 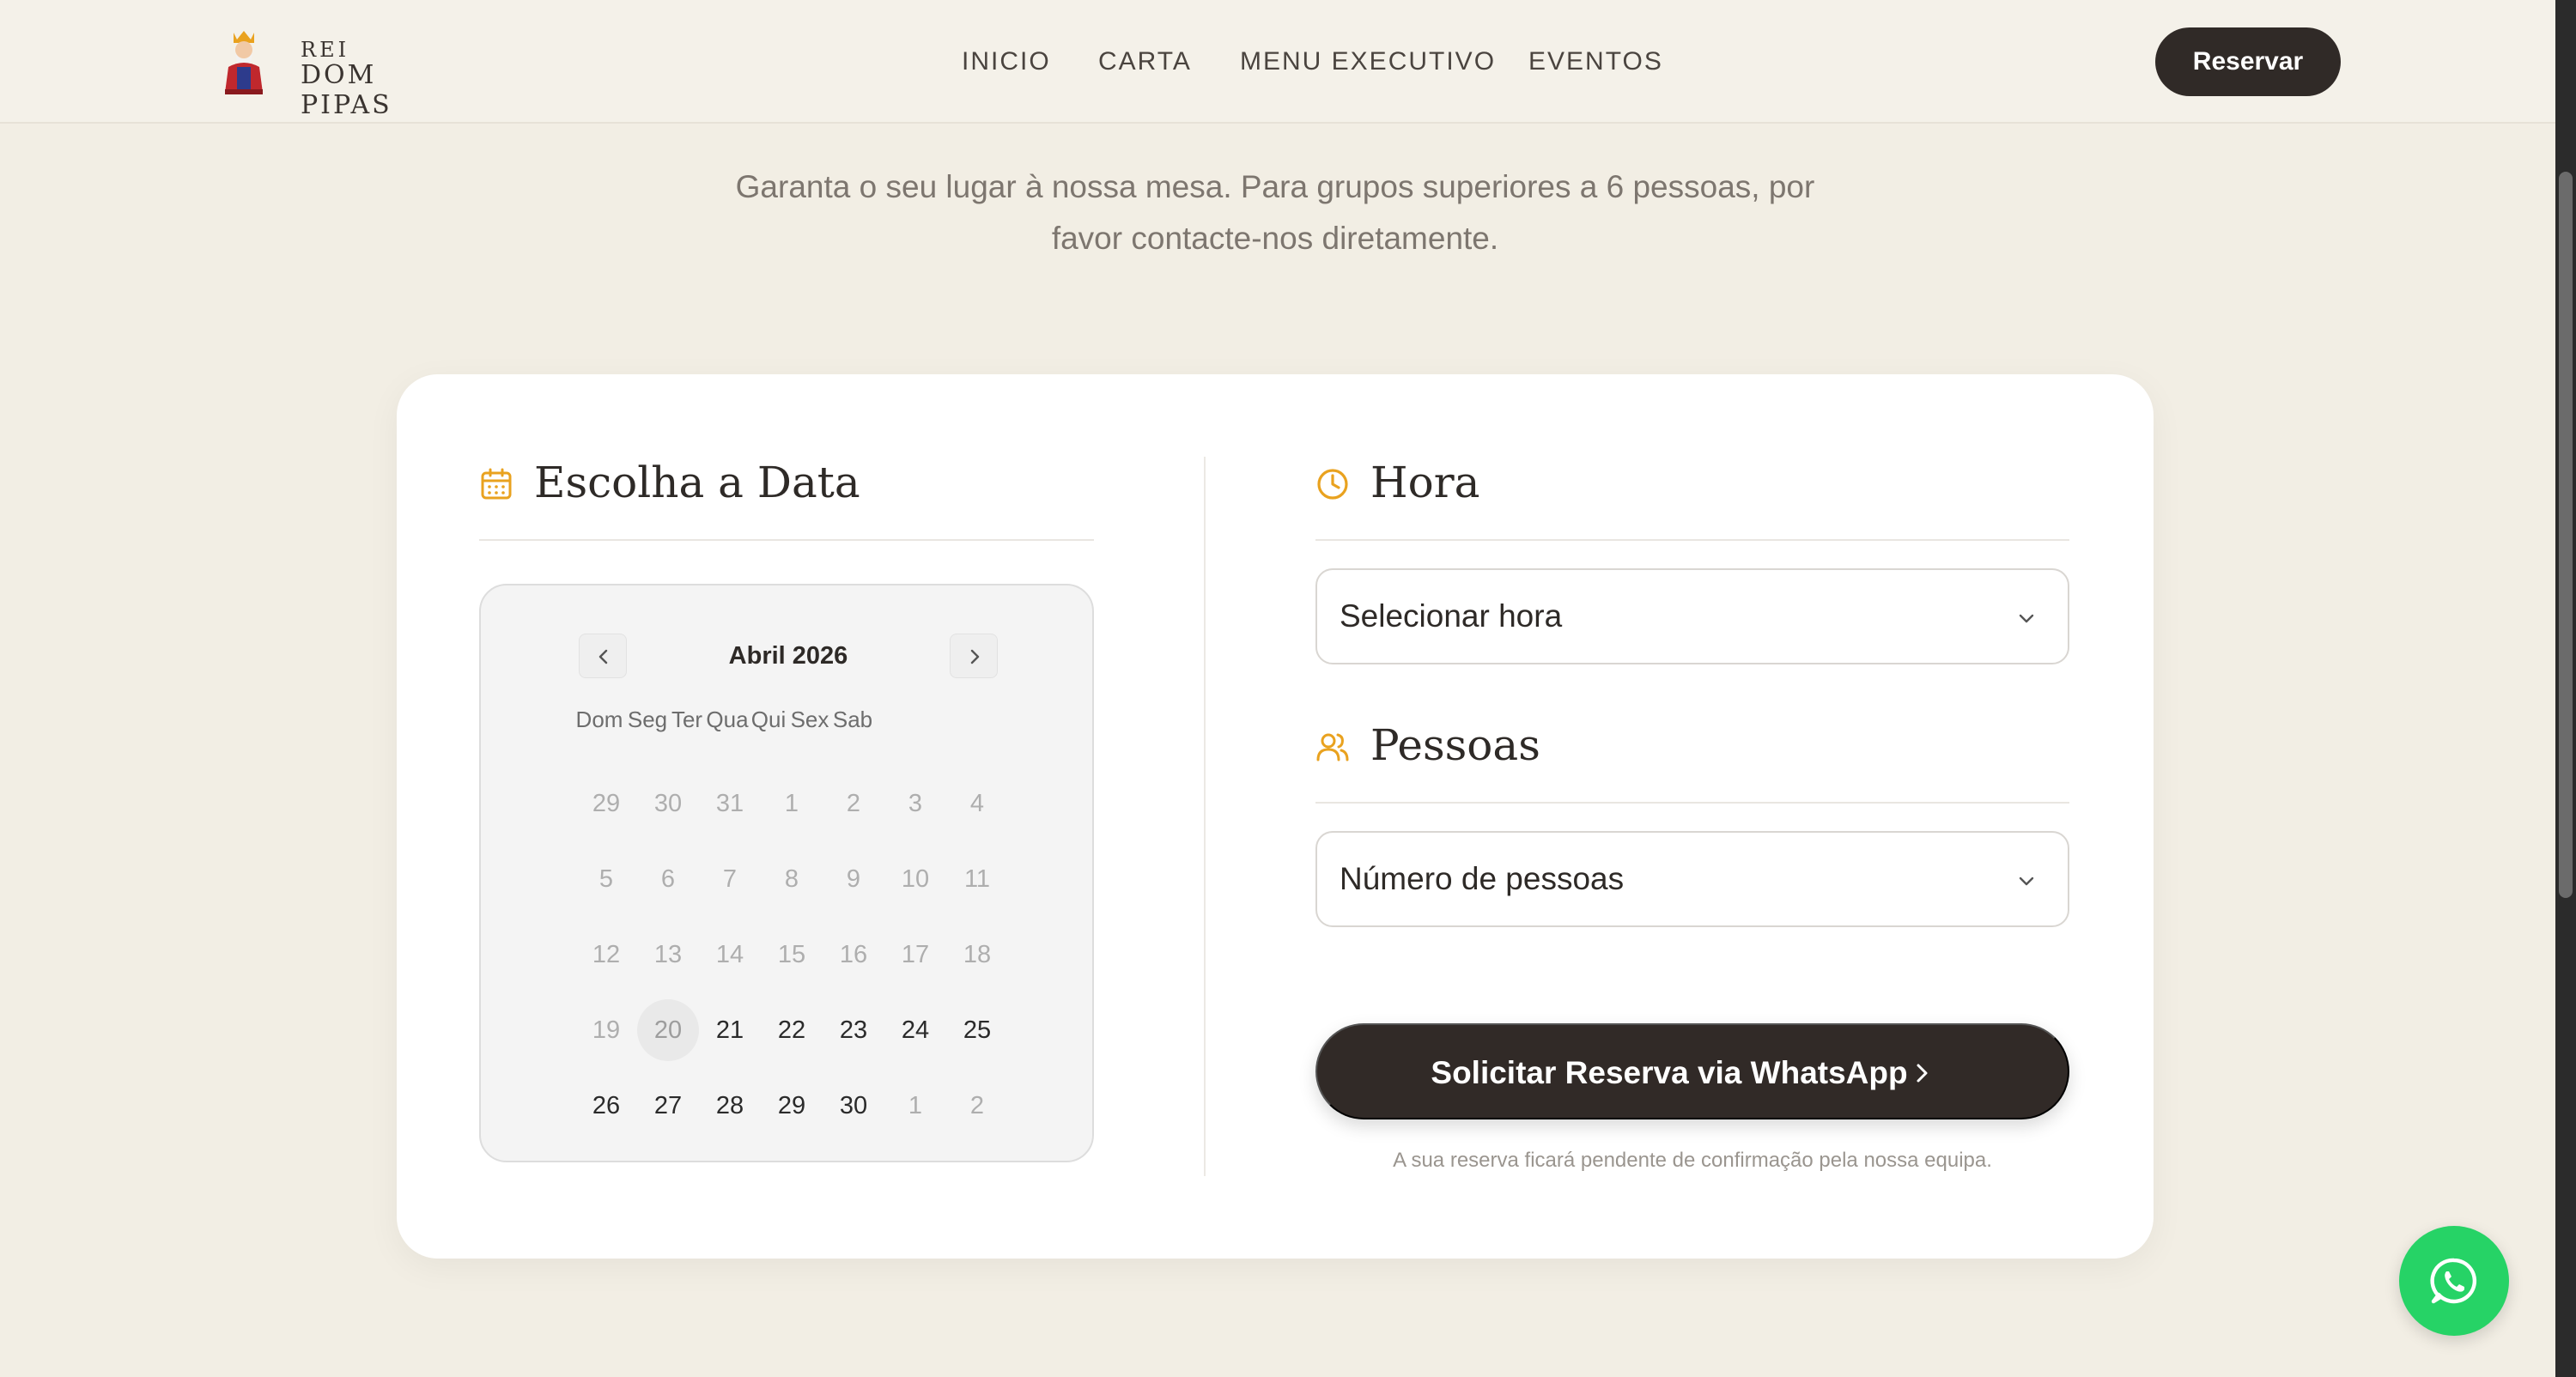 What do you see at coordinates (852, 719) in the screenshot?
I see `weekday-sab: Sab` at bounding box center [852, 719].